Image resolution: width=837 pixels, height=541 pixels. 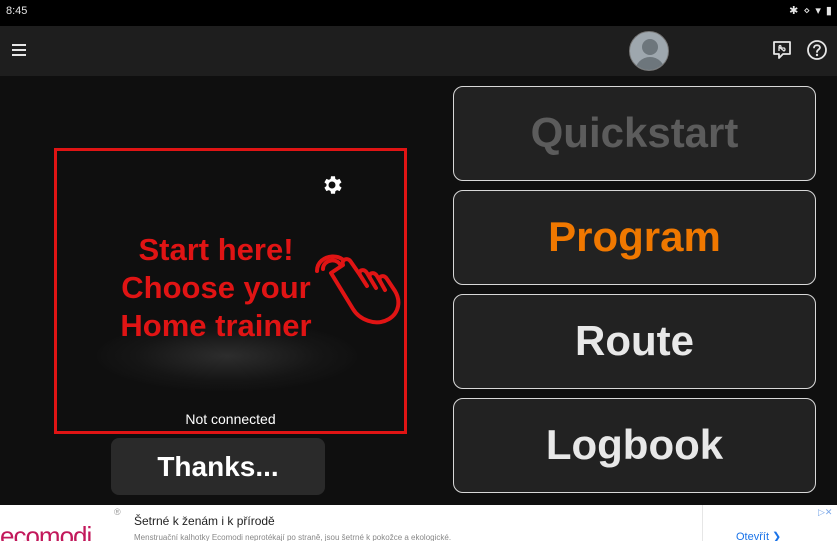 I want to click on menu-icon, so click(x=19, y=50).